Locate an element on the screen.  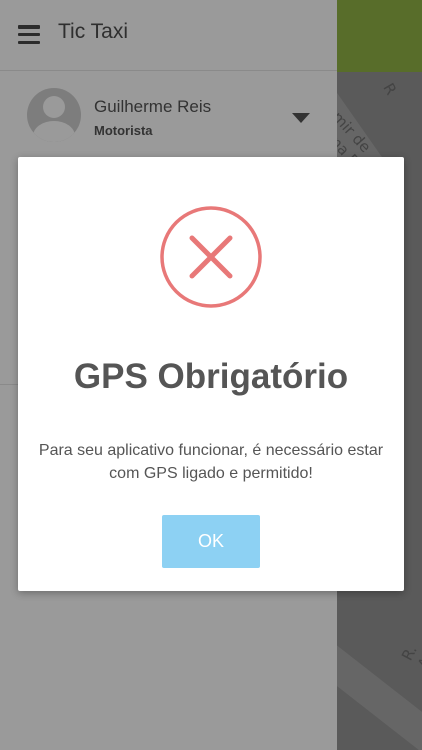
street-label: R is located at coordinates (390, 89).